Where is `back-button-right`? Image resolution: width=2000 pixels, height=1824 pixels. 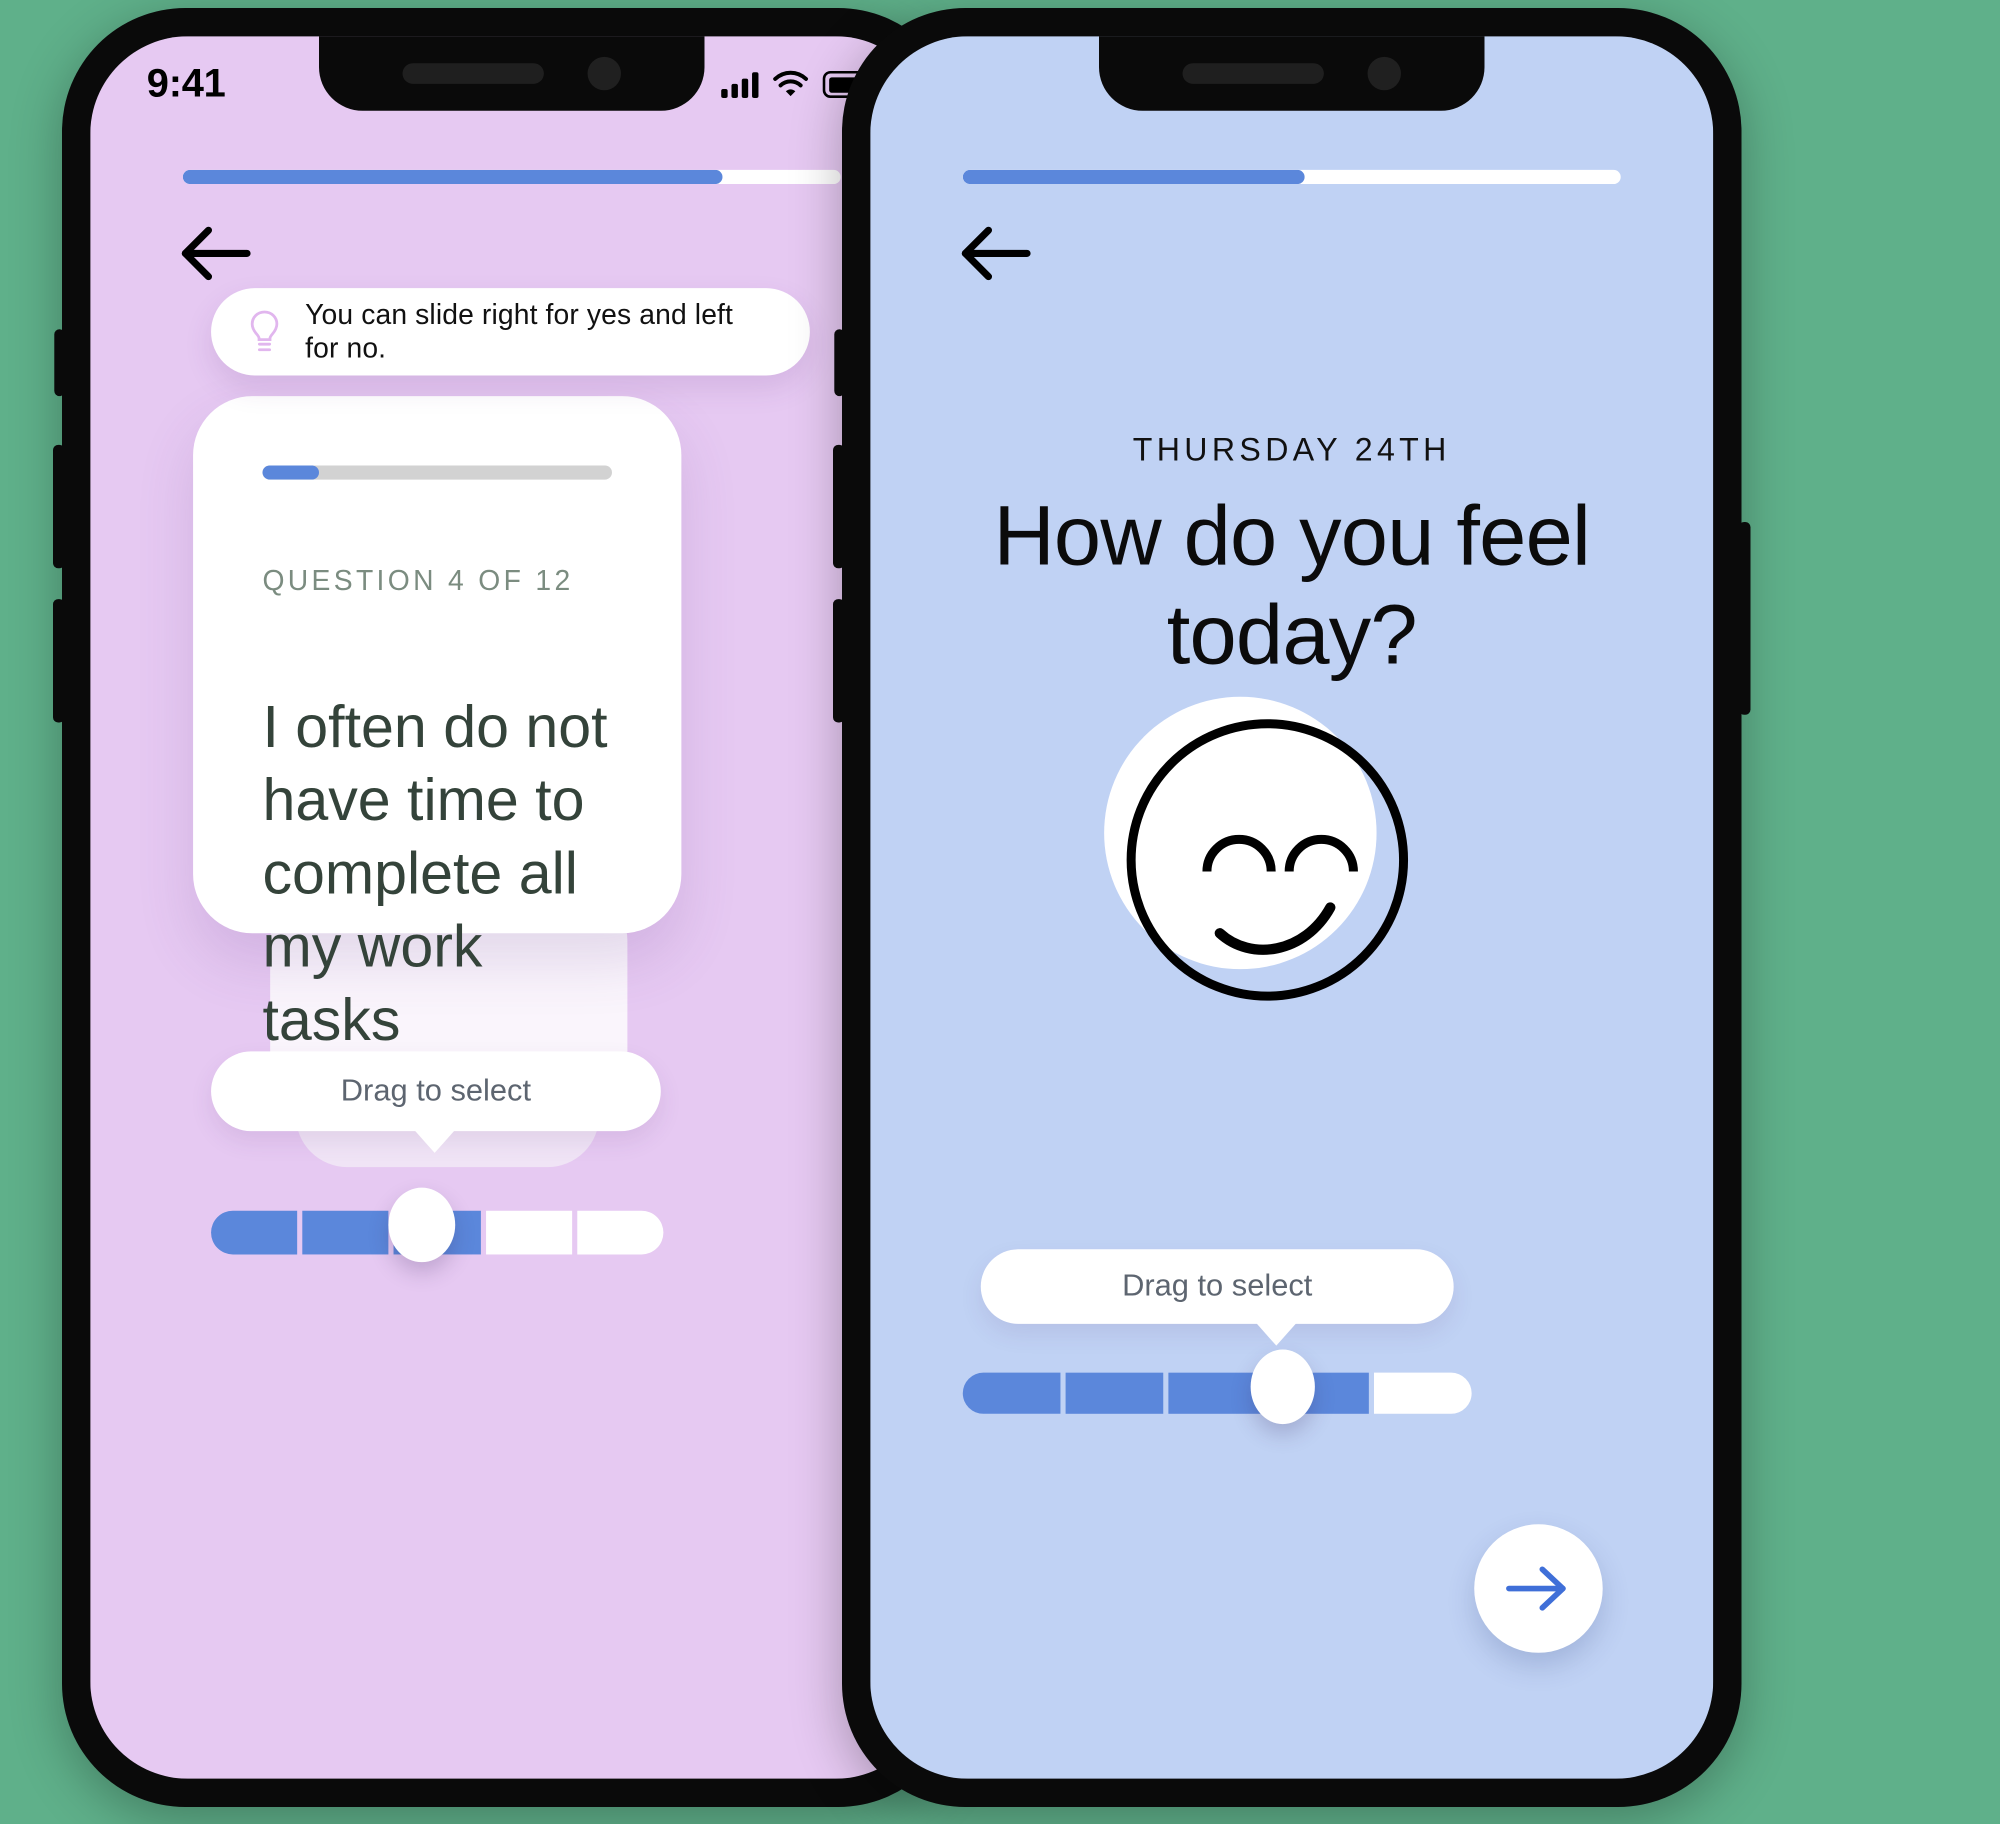 back-button-right is located at coordinates (1001, 253).